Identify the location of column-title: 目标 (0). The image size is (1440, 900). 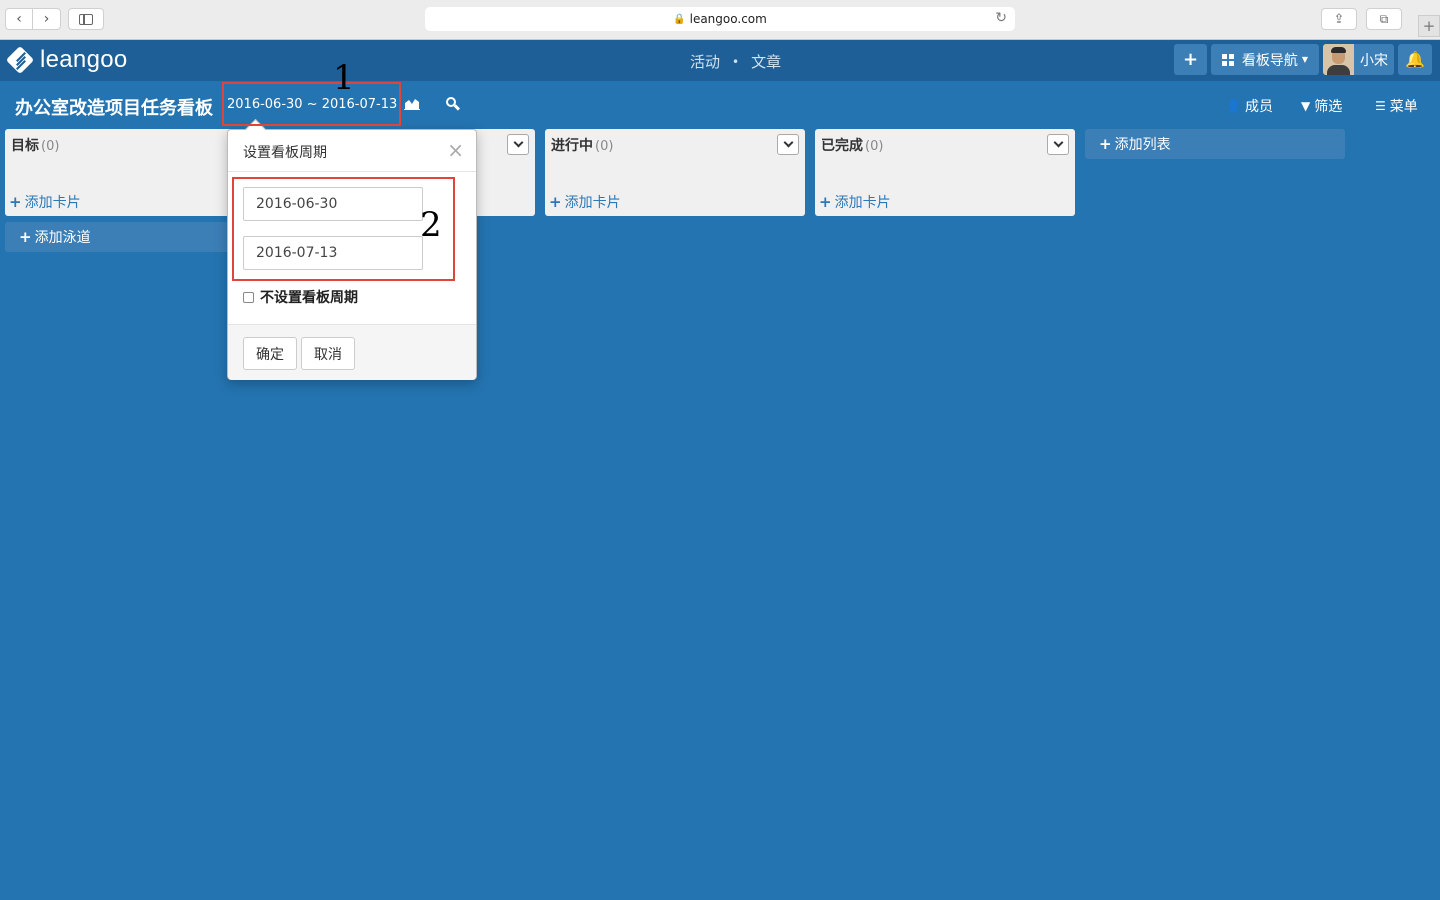
(35, 146).